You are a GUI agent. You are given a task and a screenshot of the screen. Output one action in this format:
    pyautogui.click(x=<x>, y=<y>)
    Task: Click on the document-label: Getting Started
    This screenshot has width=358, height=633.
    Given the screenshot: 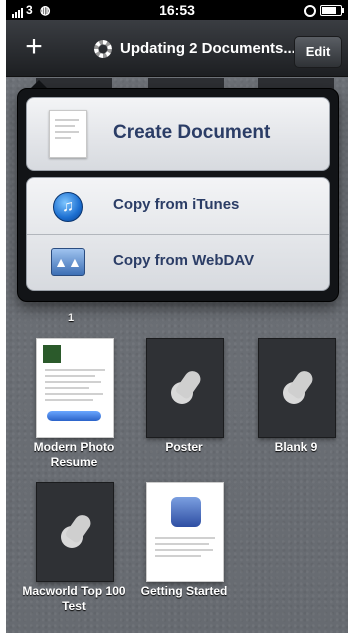 What is the action you would take?
    pyautogui.click(x=184, y=591)
    